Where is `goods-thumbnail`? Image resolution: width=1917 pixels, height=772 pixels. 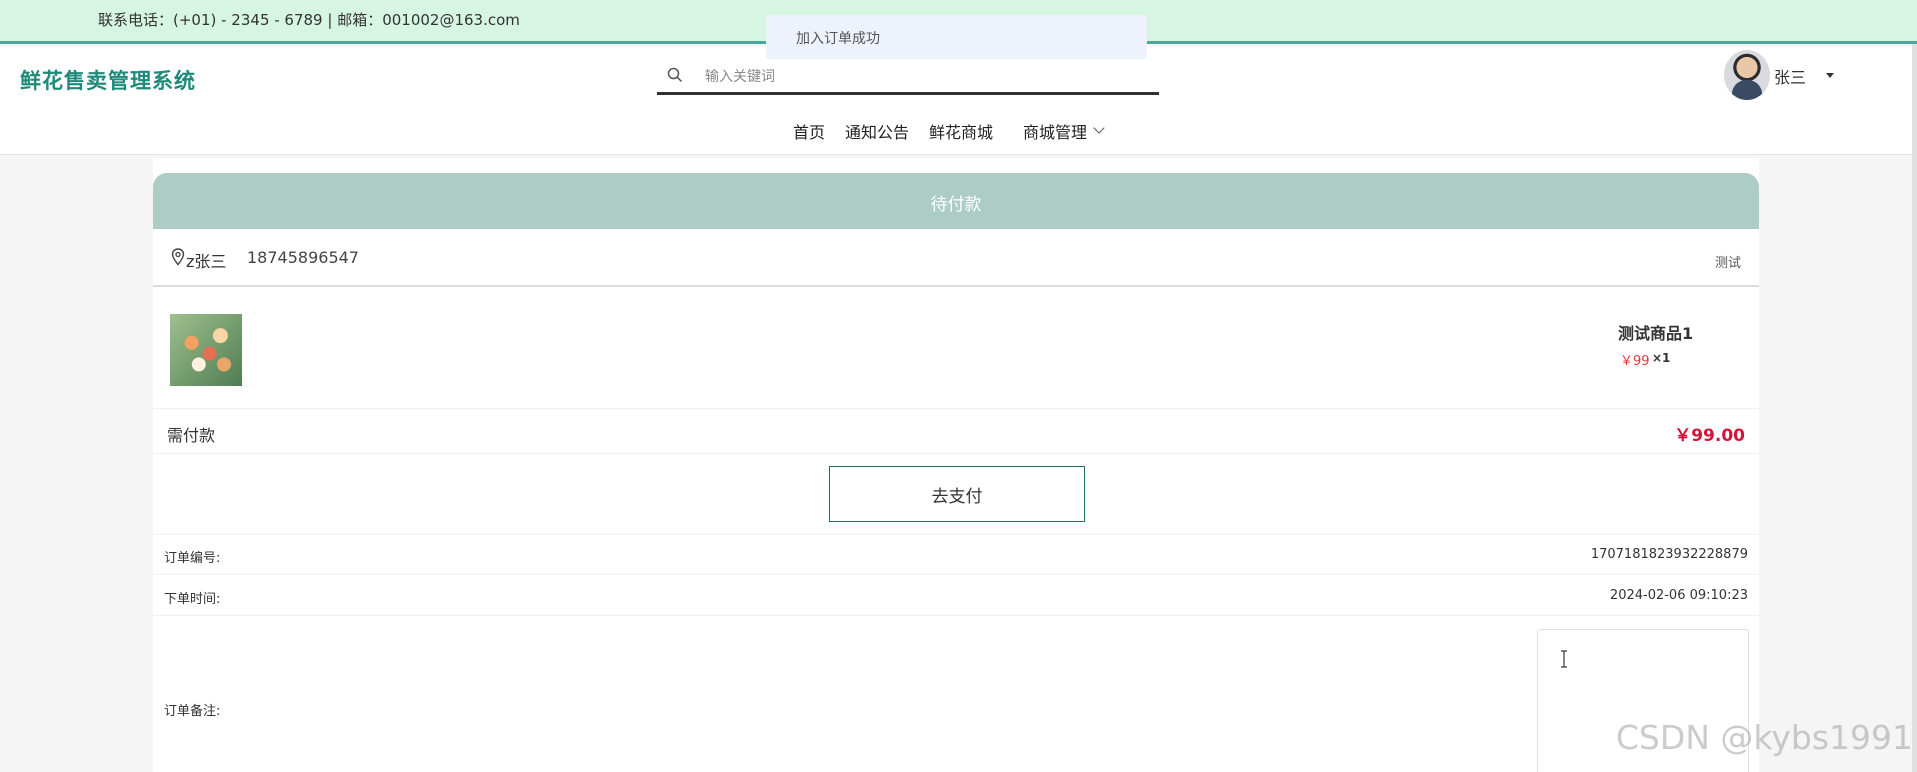 goods-thumbnail is located at coordinates (206, 350).